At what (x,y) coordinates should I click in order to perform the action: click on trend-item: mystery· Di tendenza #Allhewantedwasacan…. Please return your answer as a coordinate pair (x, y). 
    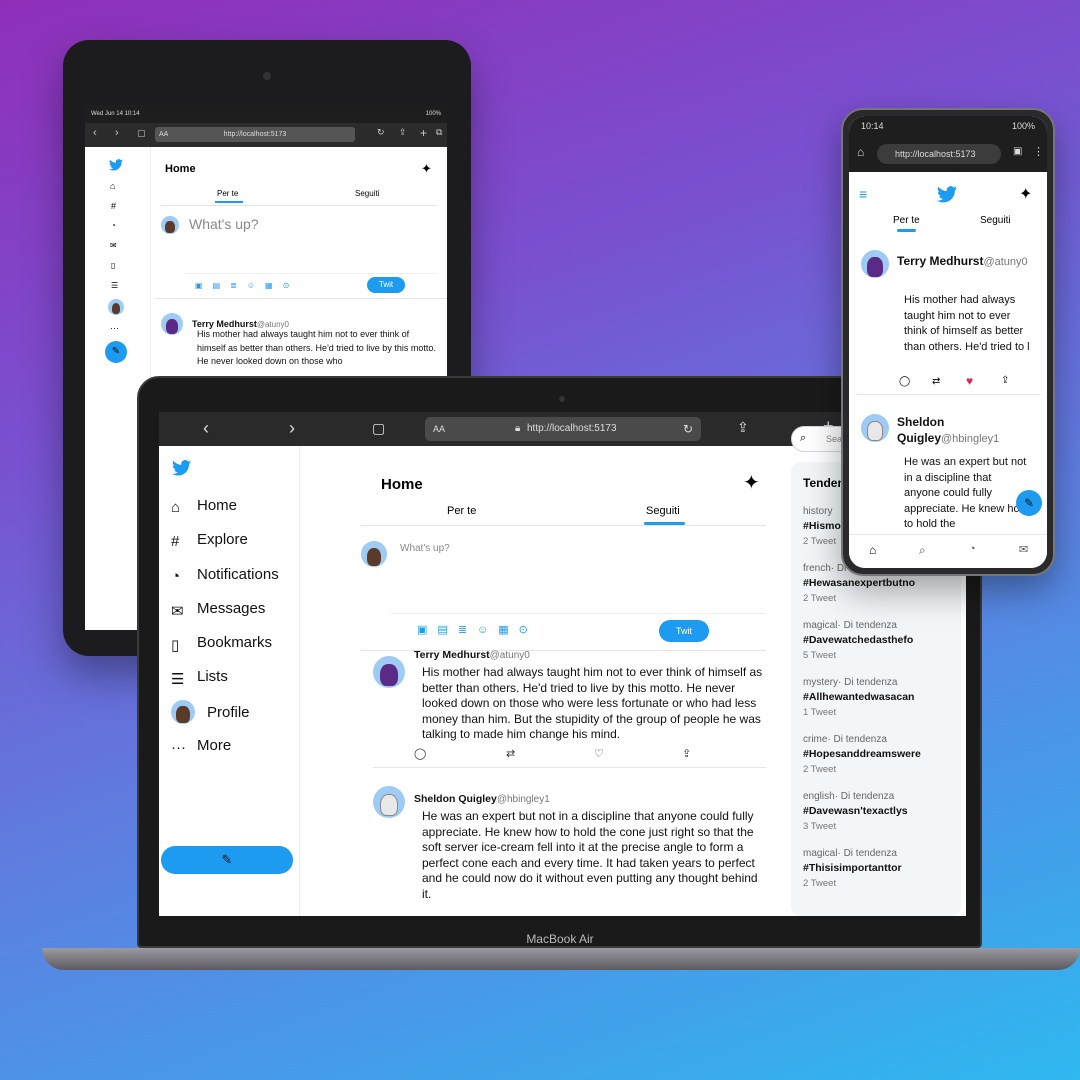
    Looking at the image, I should click on (858, 697).